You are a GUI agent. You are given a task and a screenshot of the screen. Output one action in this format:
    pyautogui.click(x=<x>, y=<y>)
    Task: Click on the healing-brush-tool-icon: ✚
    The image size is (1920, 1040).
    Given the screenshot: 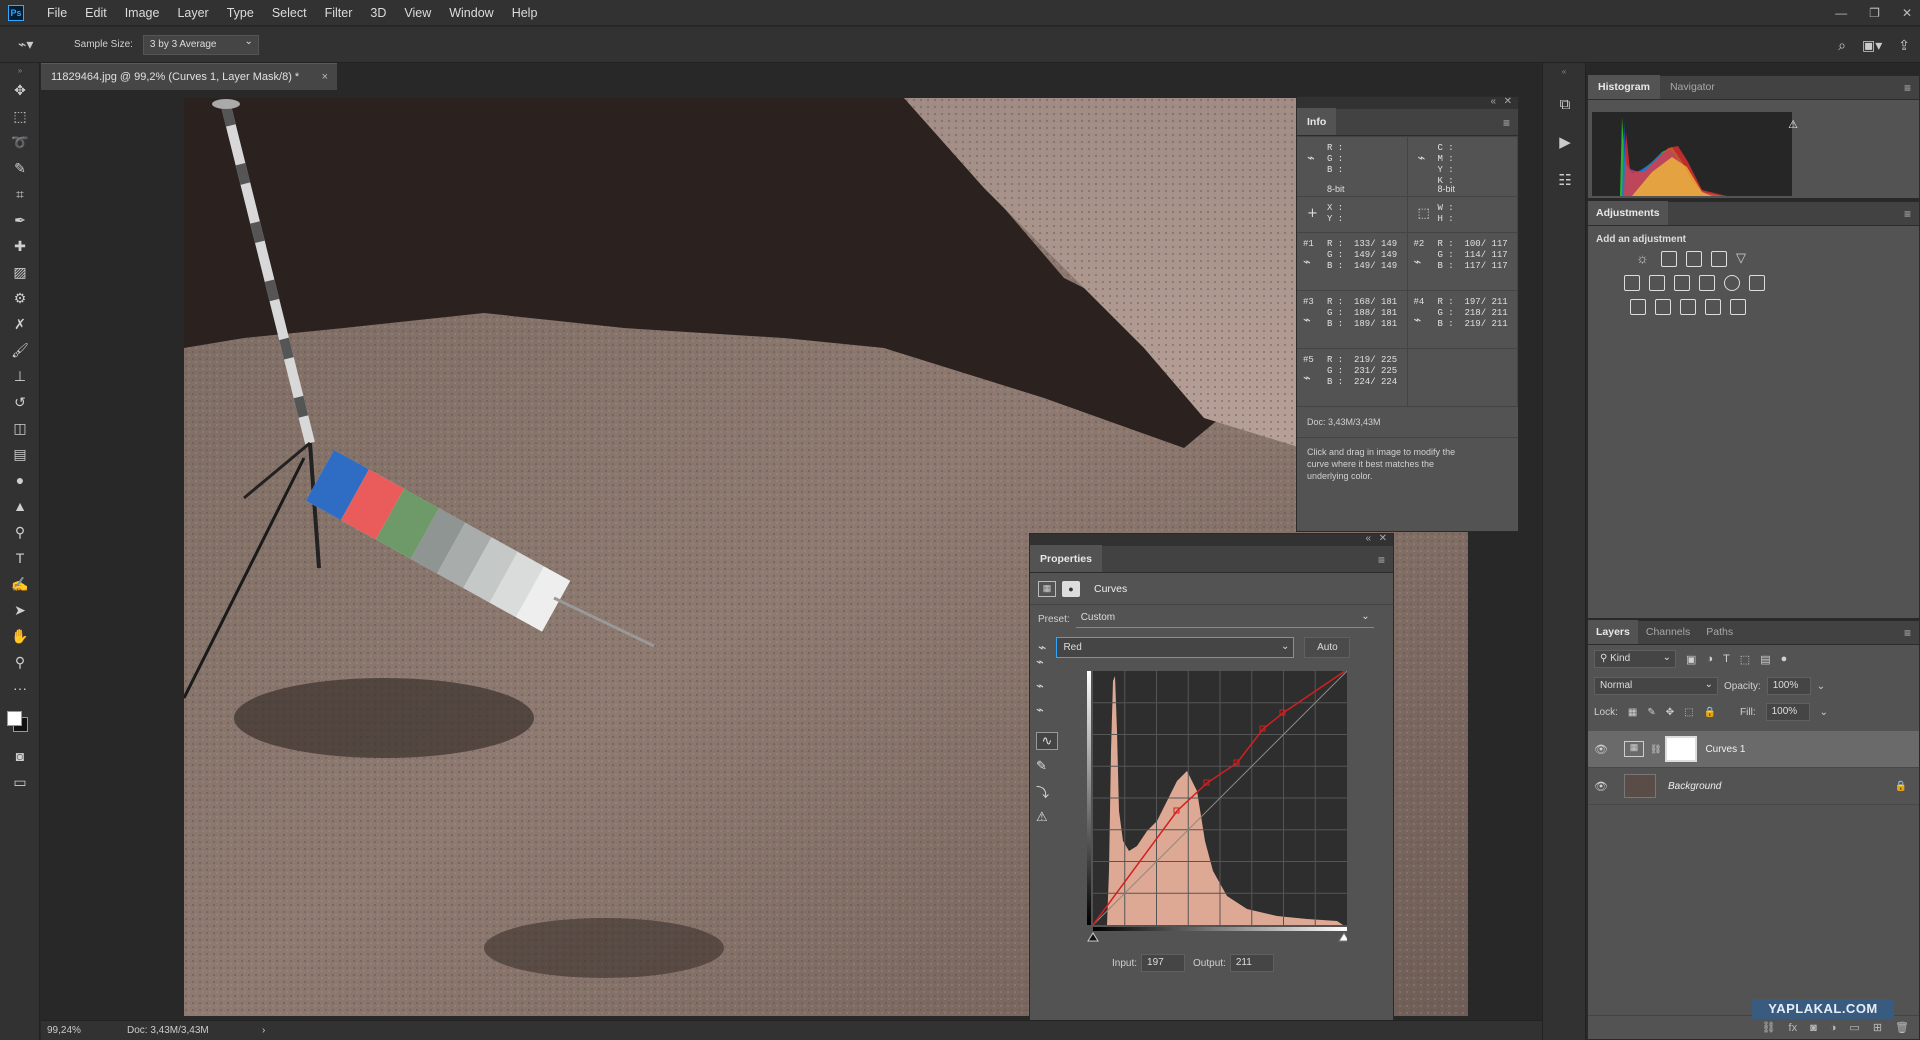 What is the action you would take?
    pyautogui.click(x=20, y=246)
    